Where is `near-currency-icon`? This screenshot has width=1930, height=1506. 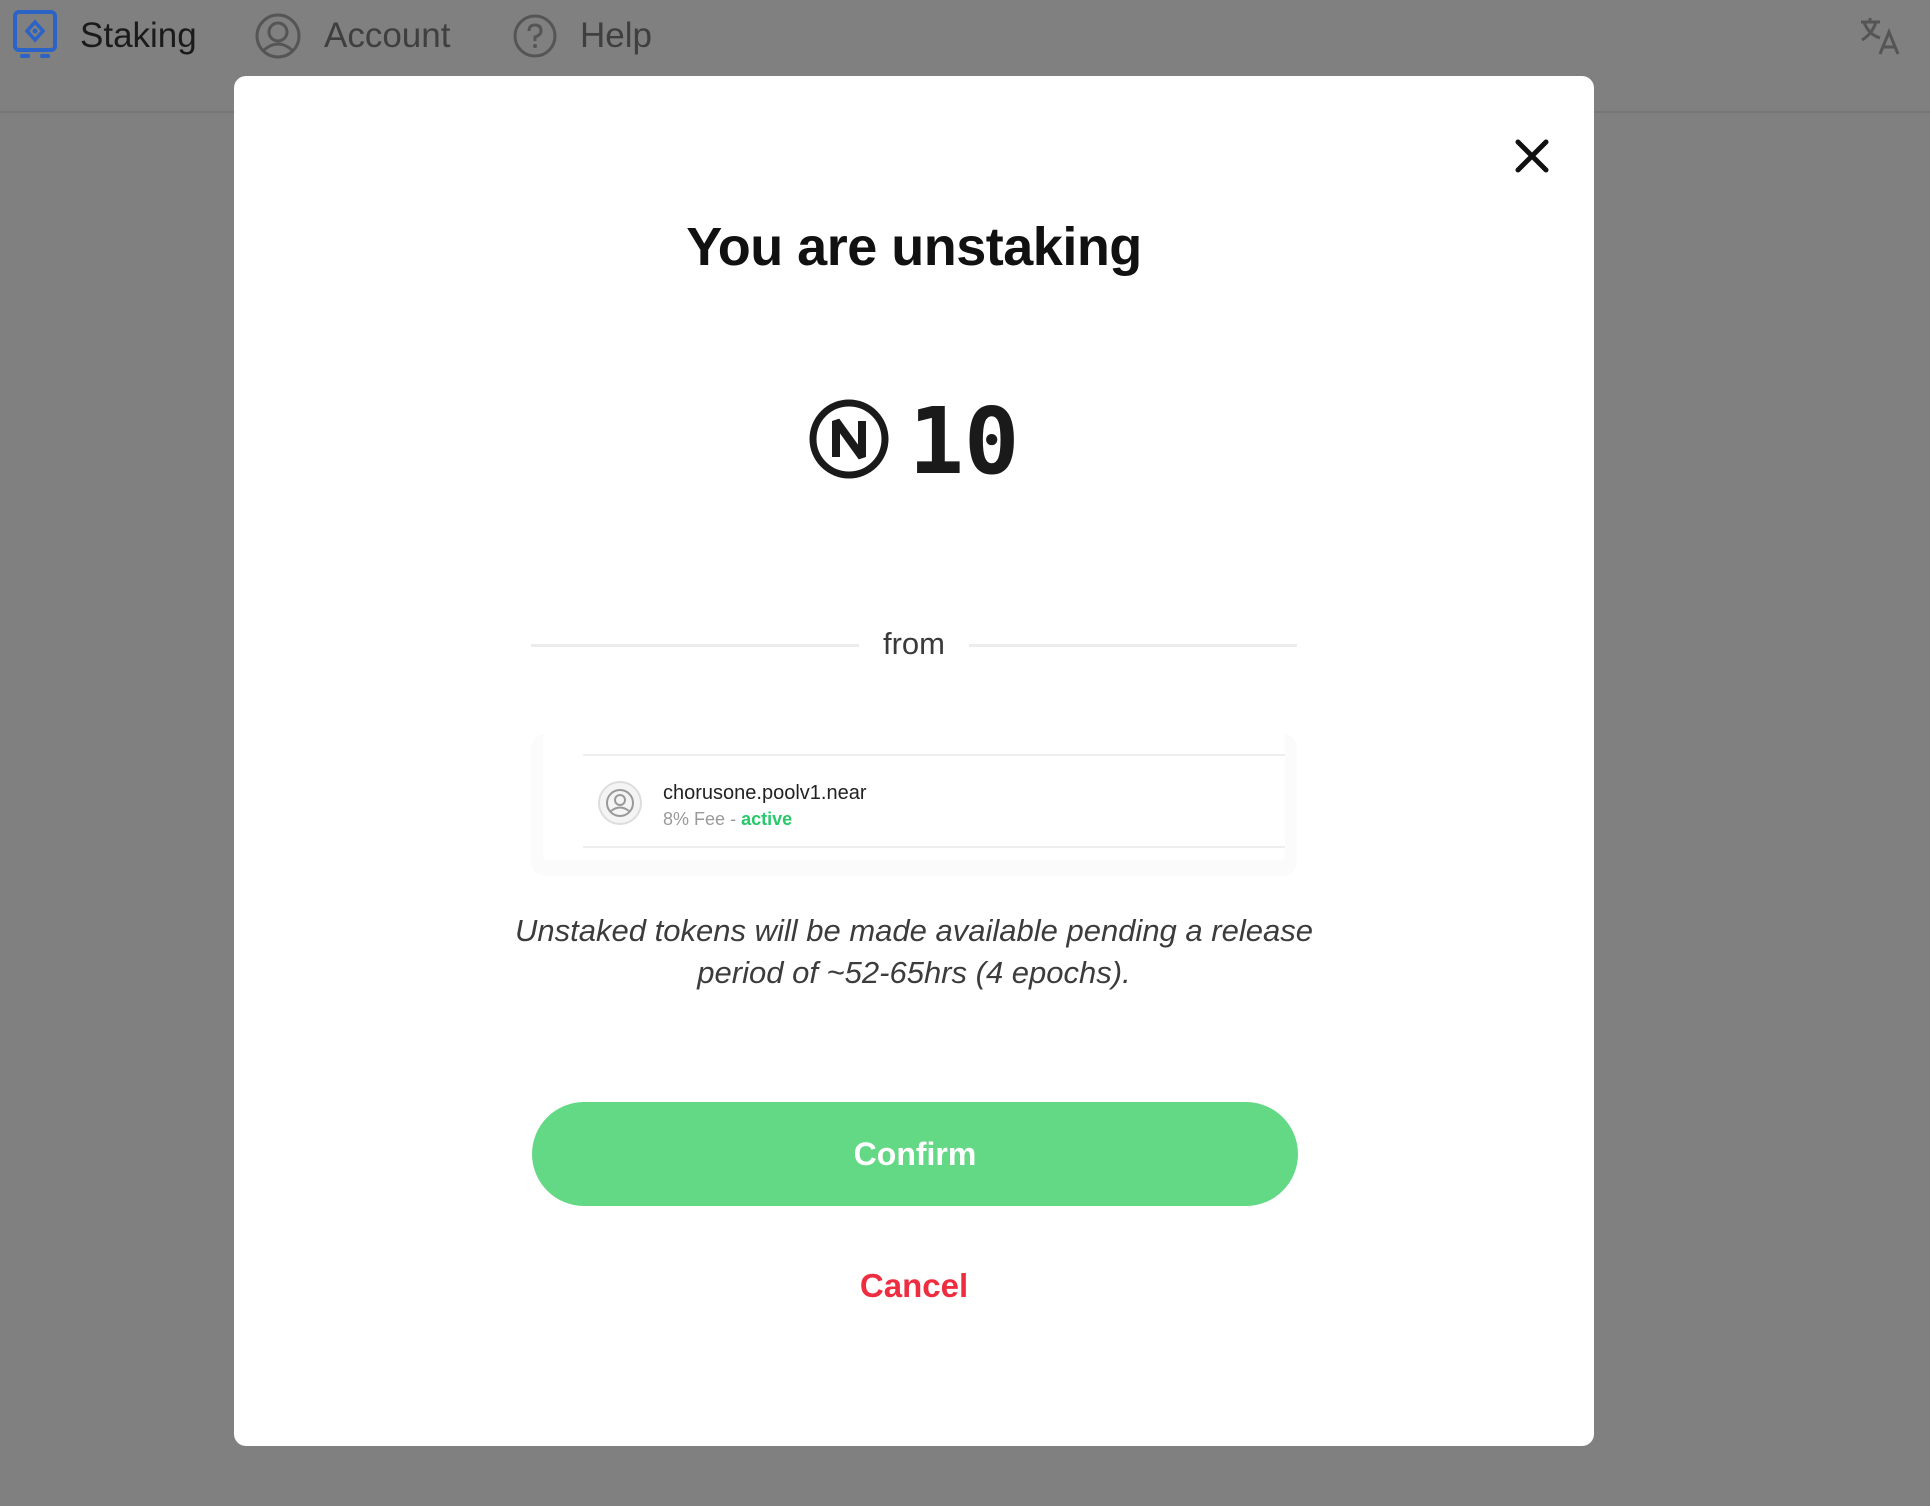 near-currency-icon is located at coordinates (849, 441).